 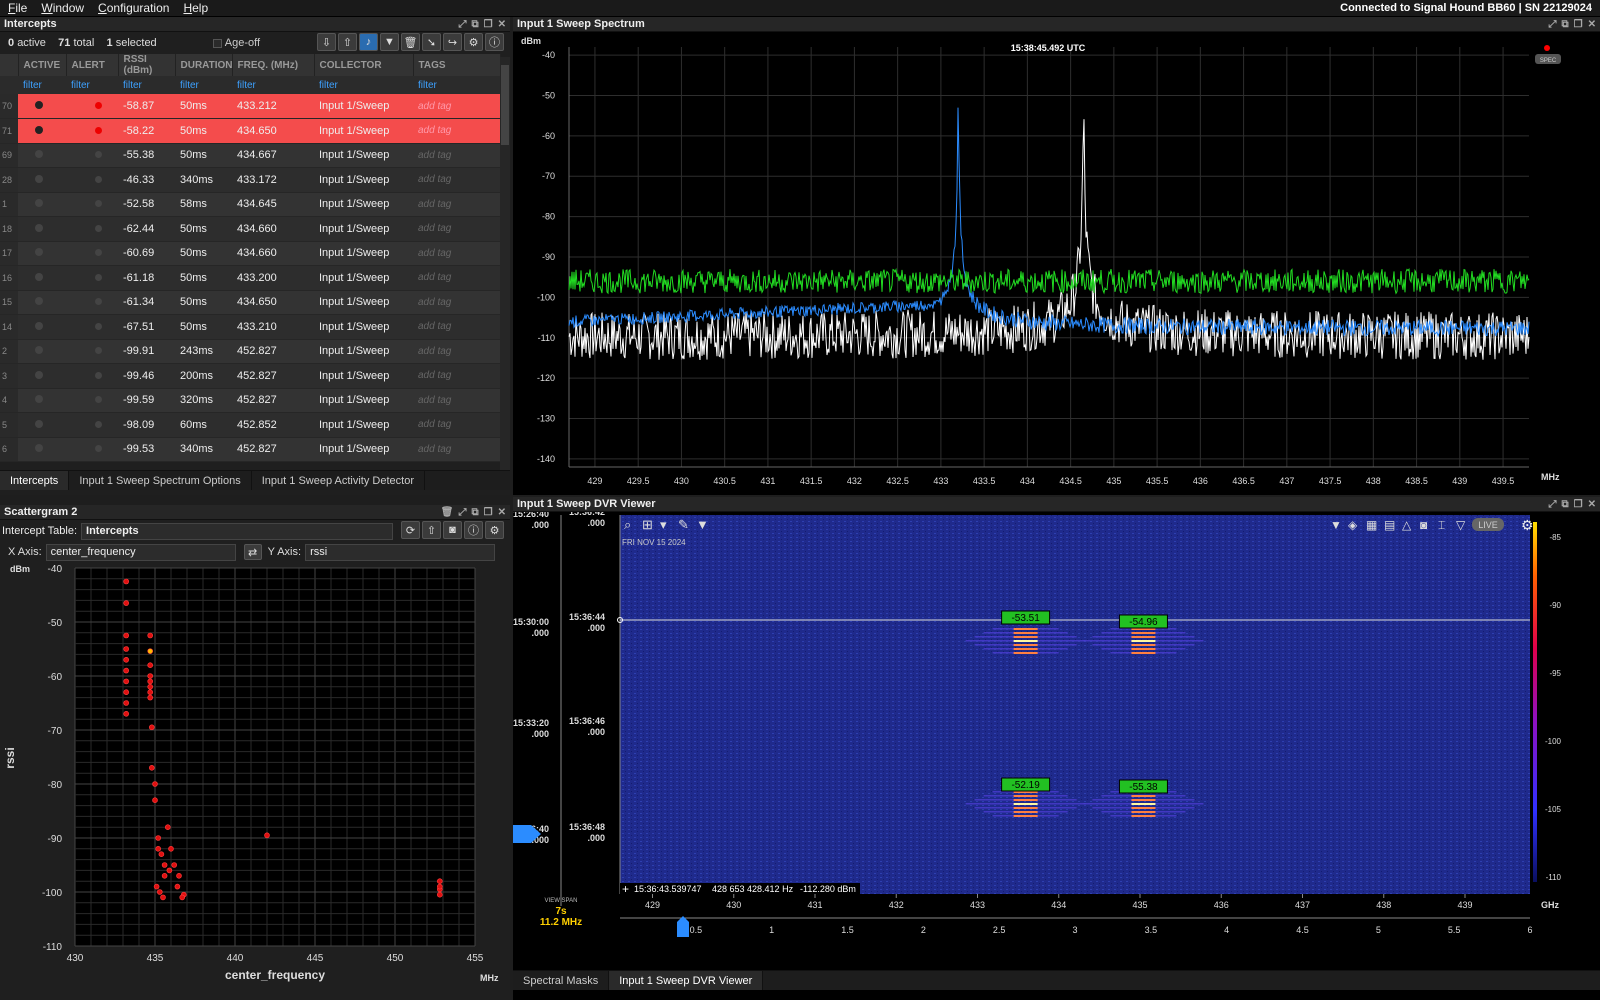 What do you see at coordinates (1527, 525) in the screenshot?
I see `gear-icon: ⚙` at bounding box center [1527, 525].